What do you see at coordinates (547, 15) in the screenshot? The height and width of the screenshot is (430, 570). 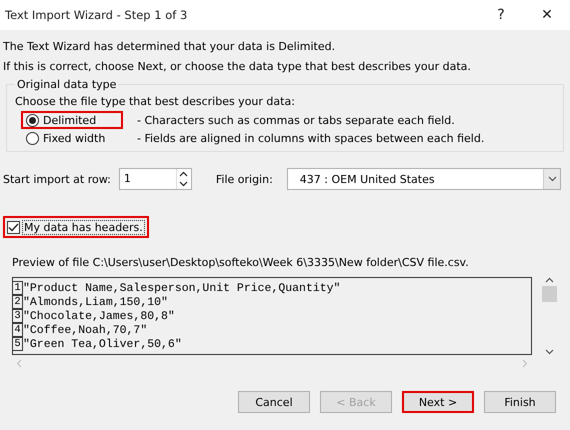 I see `close-button: ✕` at bounding box center [547, 15].